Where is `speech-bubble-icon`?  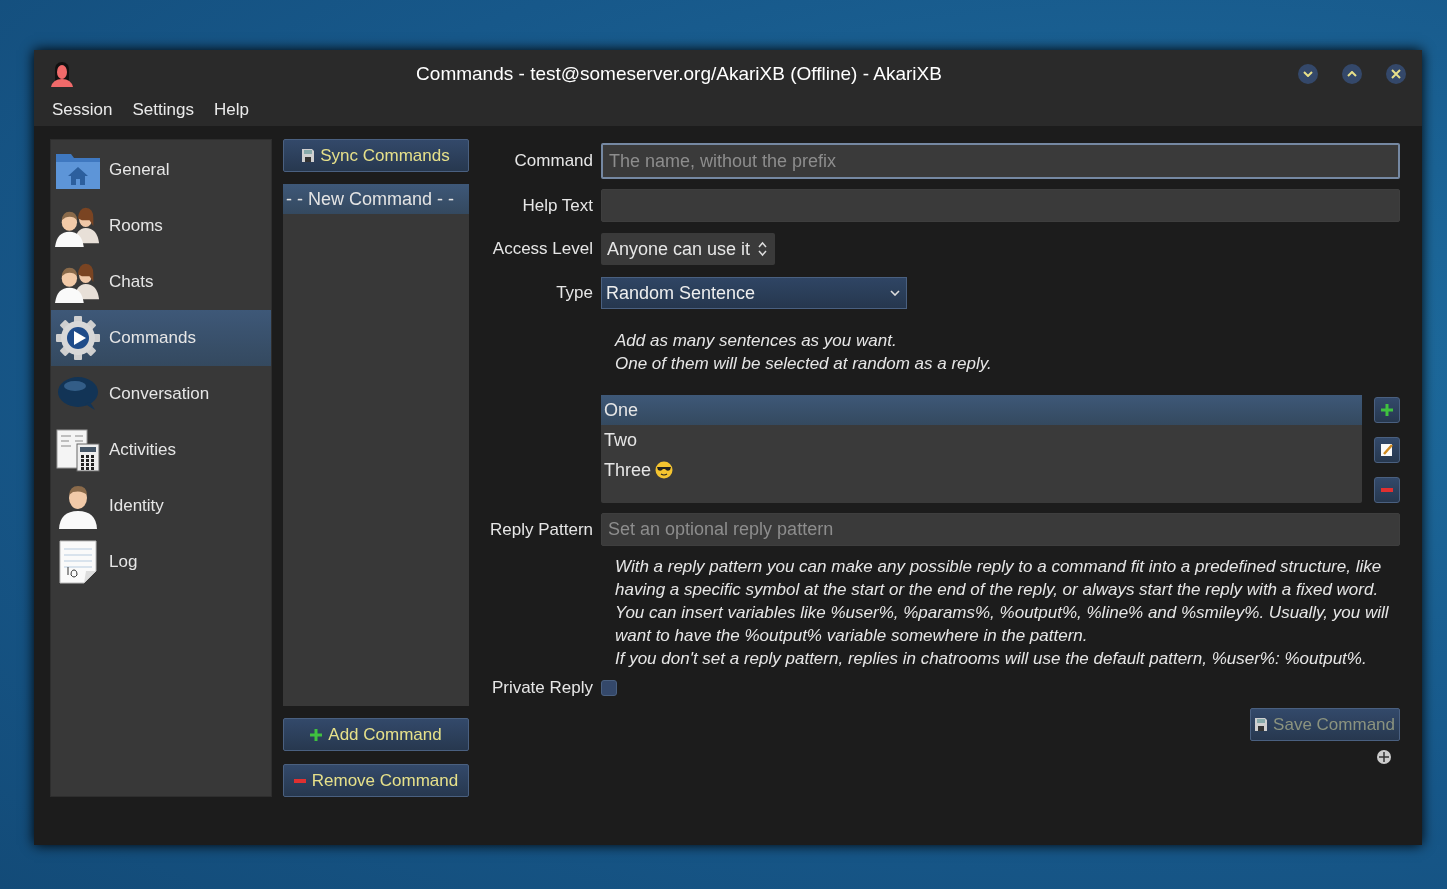 speech-bubble-icon is located at coordinates (78, 394).